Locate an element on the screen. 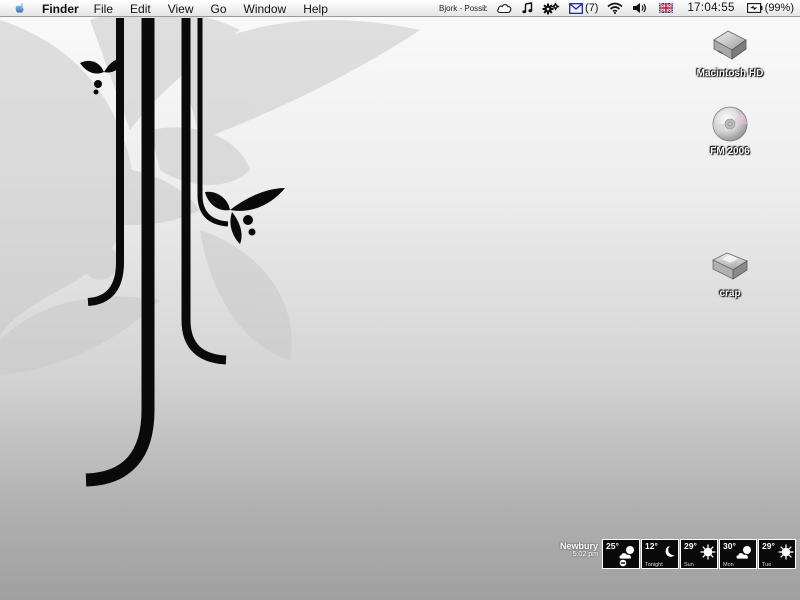 The height and width of the screenshot is (600, 800). clock-extra: 17:04:55 is located at coordinates (710, 8).